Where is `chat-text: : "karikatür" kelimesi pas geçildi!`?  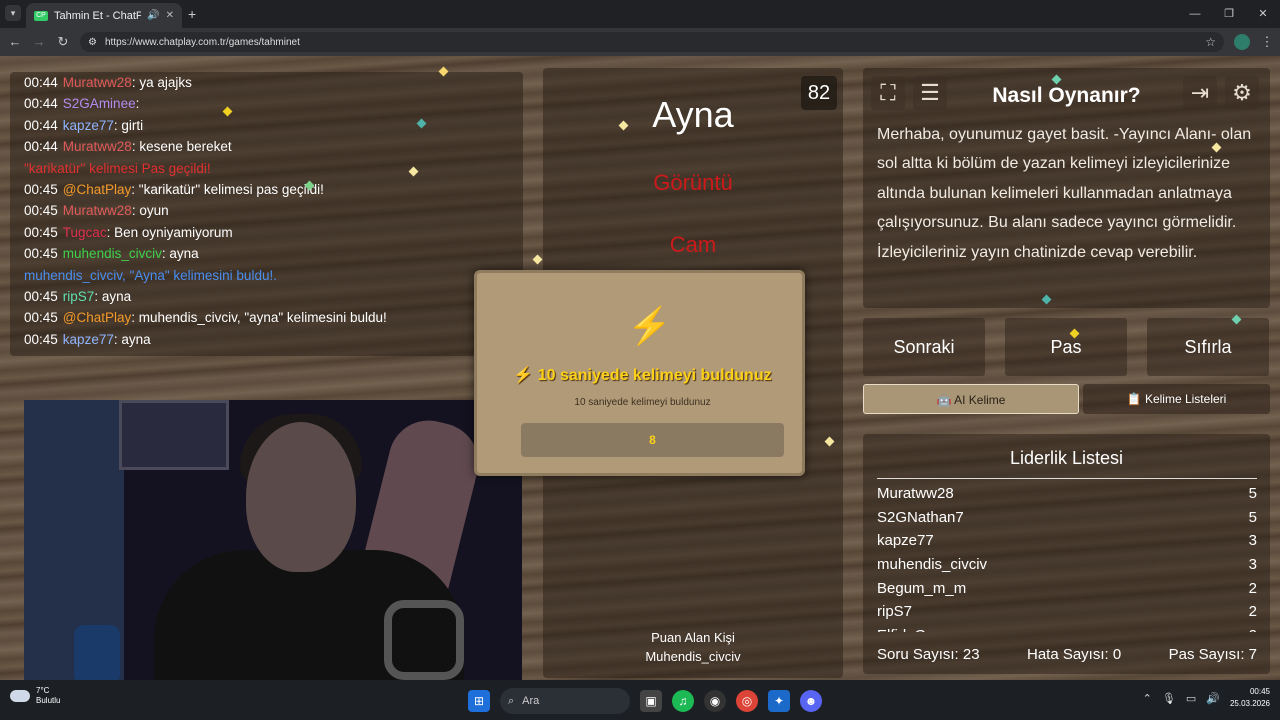
chat-text: : "karikatür" kelimesi pas geçildi! is located at coordinates (227, 189).